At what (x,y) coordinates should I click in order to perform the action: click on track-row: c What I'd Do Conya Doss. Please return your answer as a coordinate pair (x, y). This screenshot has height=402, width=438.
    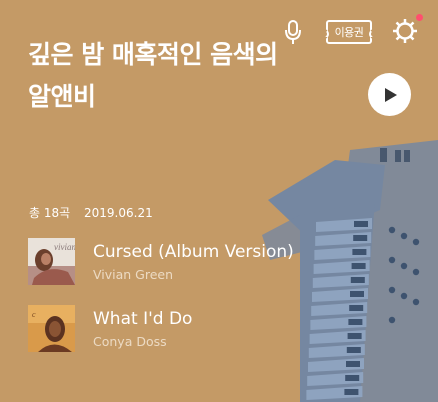
    Looking at the image, I should click on (178, 329).